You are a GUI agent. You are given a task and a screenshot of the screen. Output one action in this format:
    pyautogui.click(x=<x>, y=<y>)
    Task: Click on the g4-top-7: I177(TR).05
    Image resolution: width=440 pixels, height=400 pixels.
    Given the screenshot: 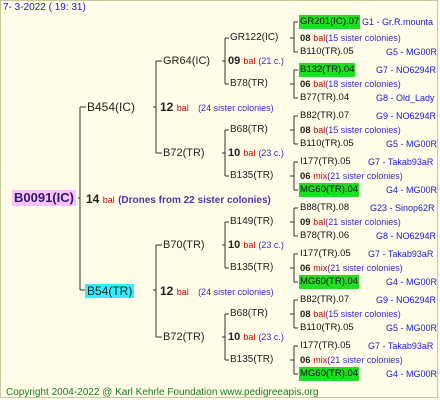 What is the action you would take?
    pyautogui.click(x=325, y=345)
    